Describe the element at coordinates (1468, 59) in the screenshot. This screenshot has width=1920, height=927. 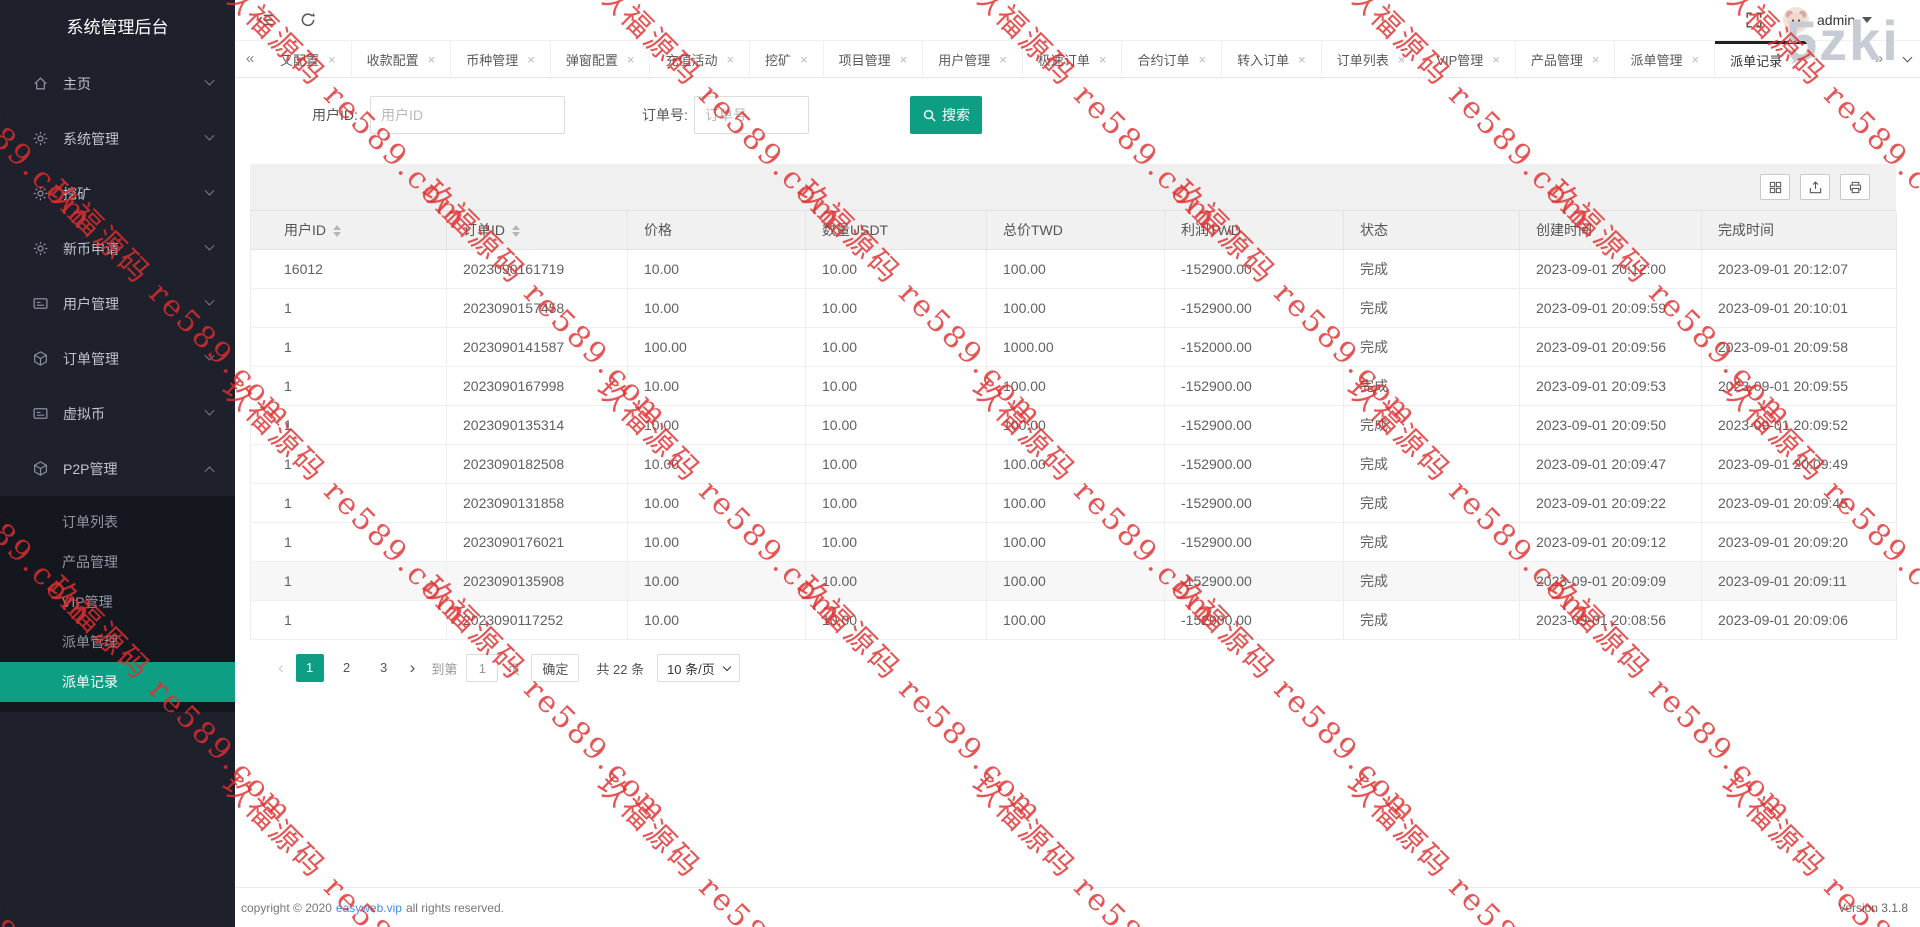
I see `tab-VIP管理: VIP管理 ×` at that location.